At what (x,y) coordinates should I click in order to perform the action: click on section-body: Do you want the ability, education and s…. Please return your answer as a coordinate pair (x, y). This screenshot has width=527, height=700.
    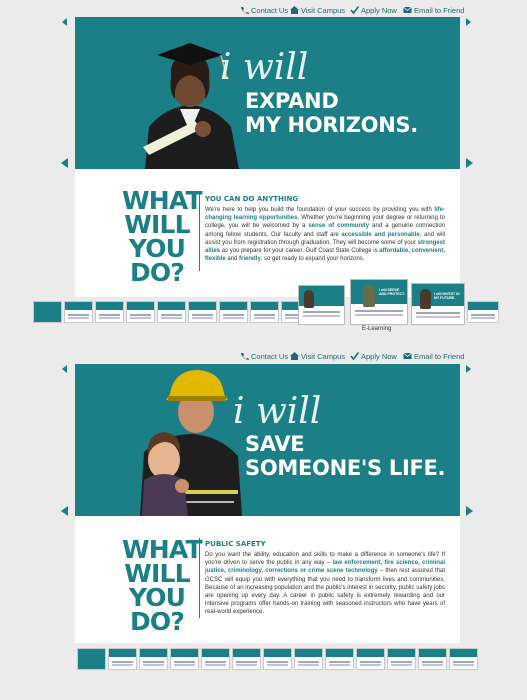
    Looking at the image, I should click on (325, 584).